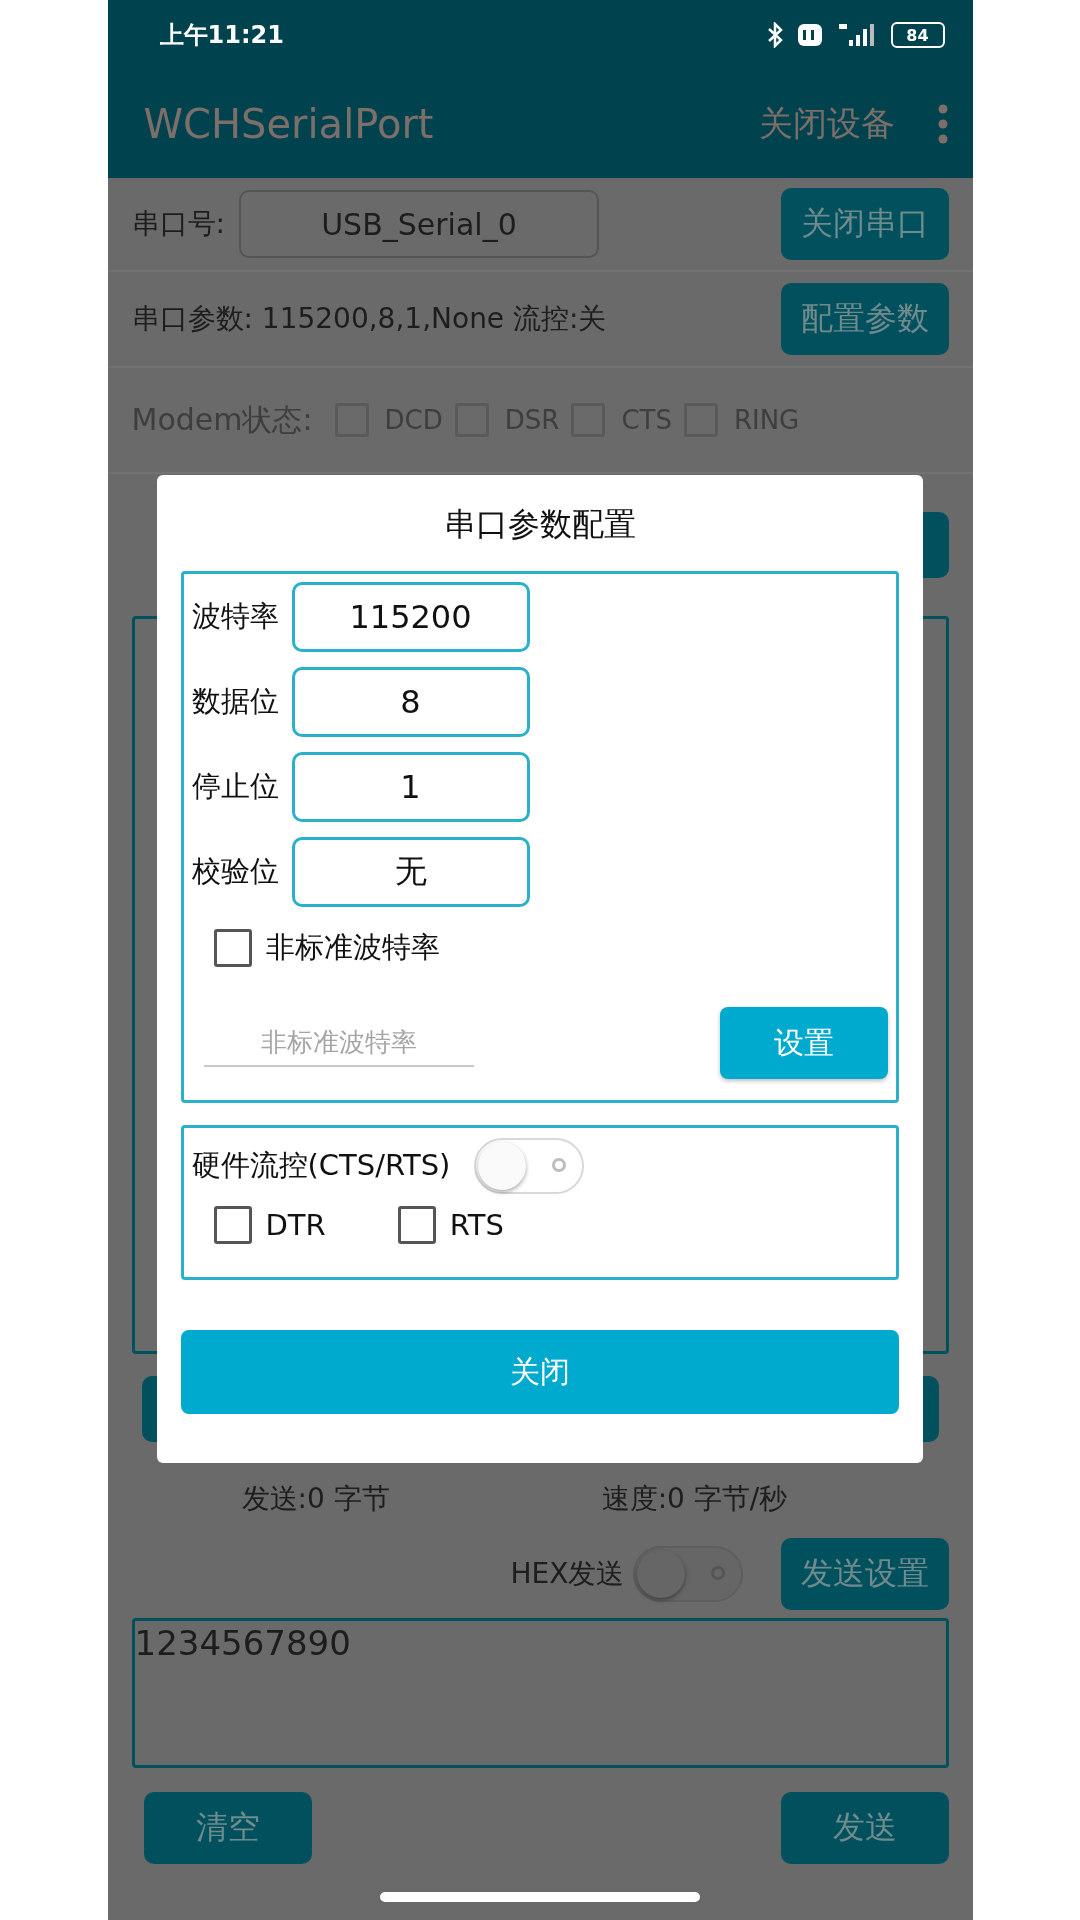  Describe the element at coordinates (321, 1165) in the screenshot. I see `flow-control-label: 硬件流控(CTS/RTS)` at that location.